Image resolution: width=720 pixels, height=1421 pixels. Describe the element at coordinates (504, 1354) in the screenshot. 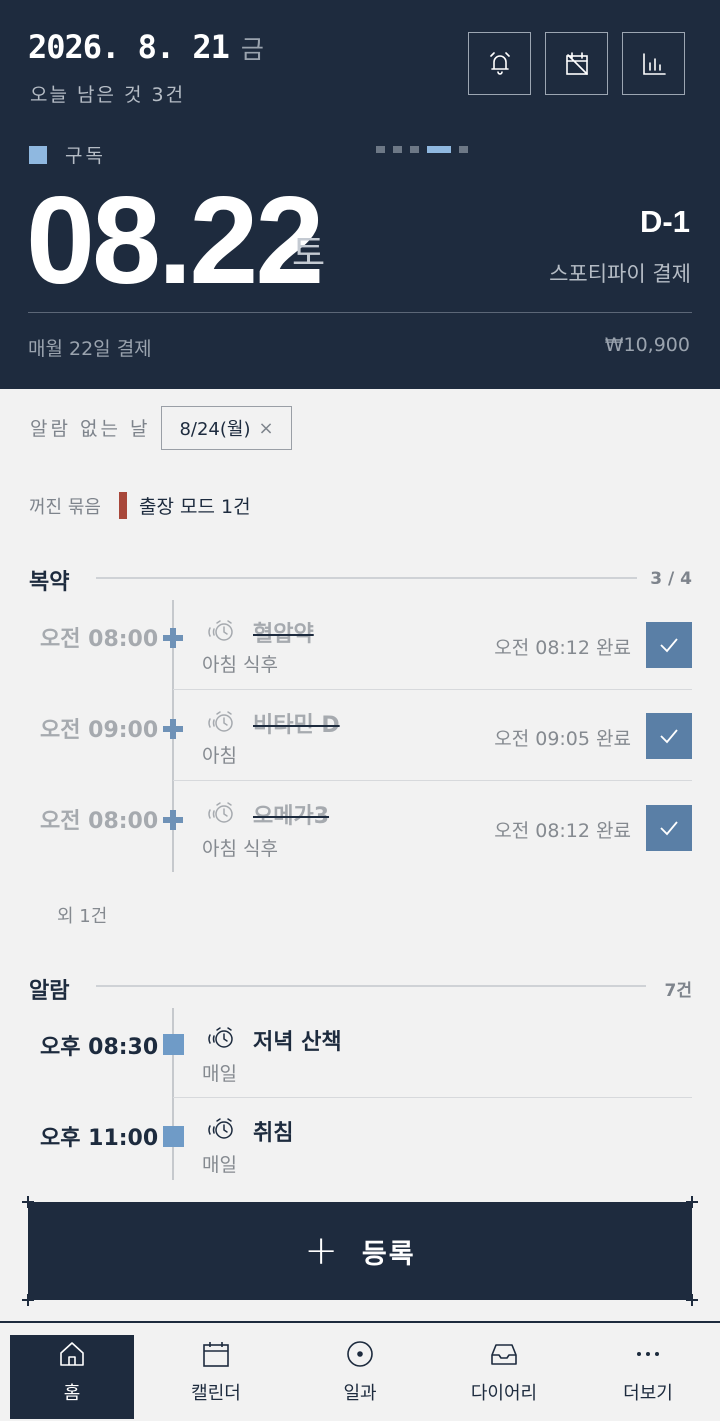

I see `inbox-icon` at that location.